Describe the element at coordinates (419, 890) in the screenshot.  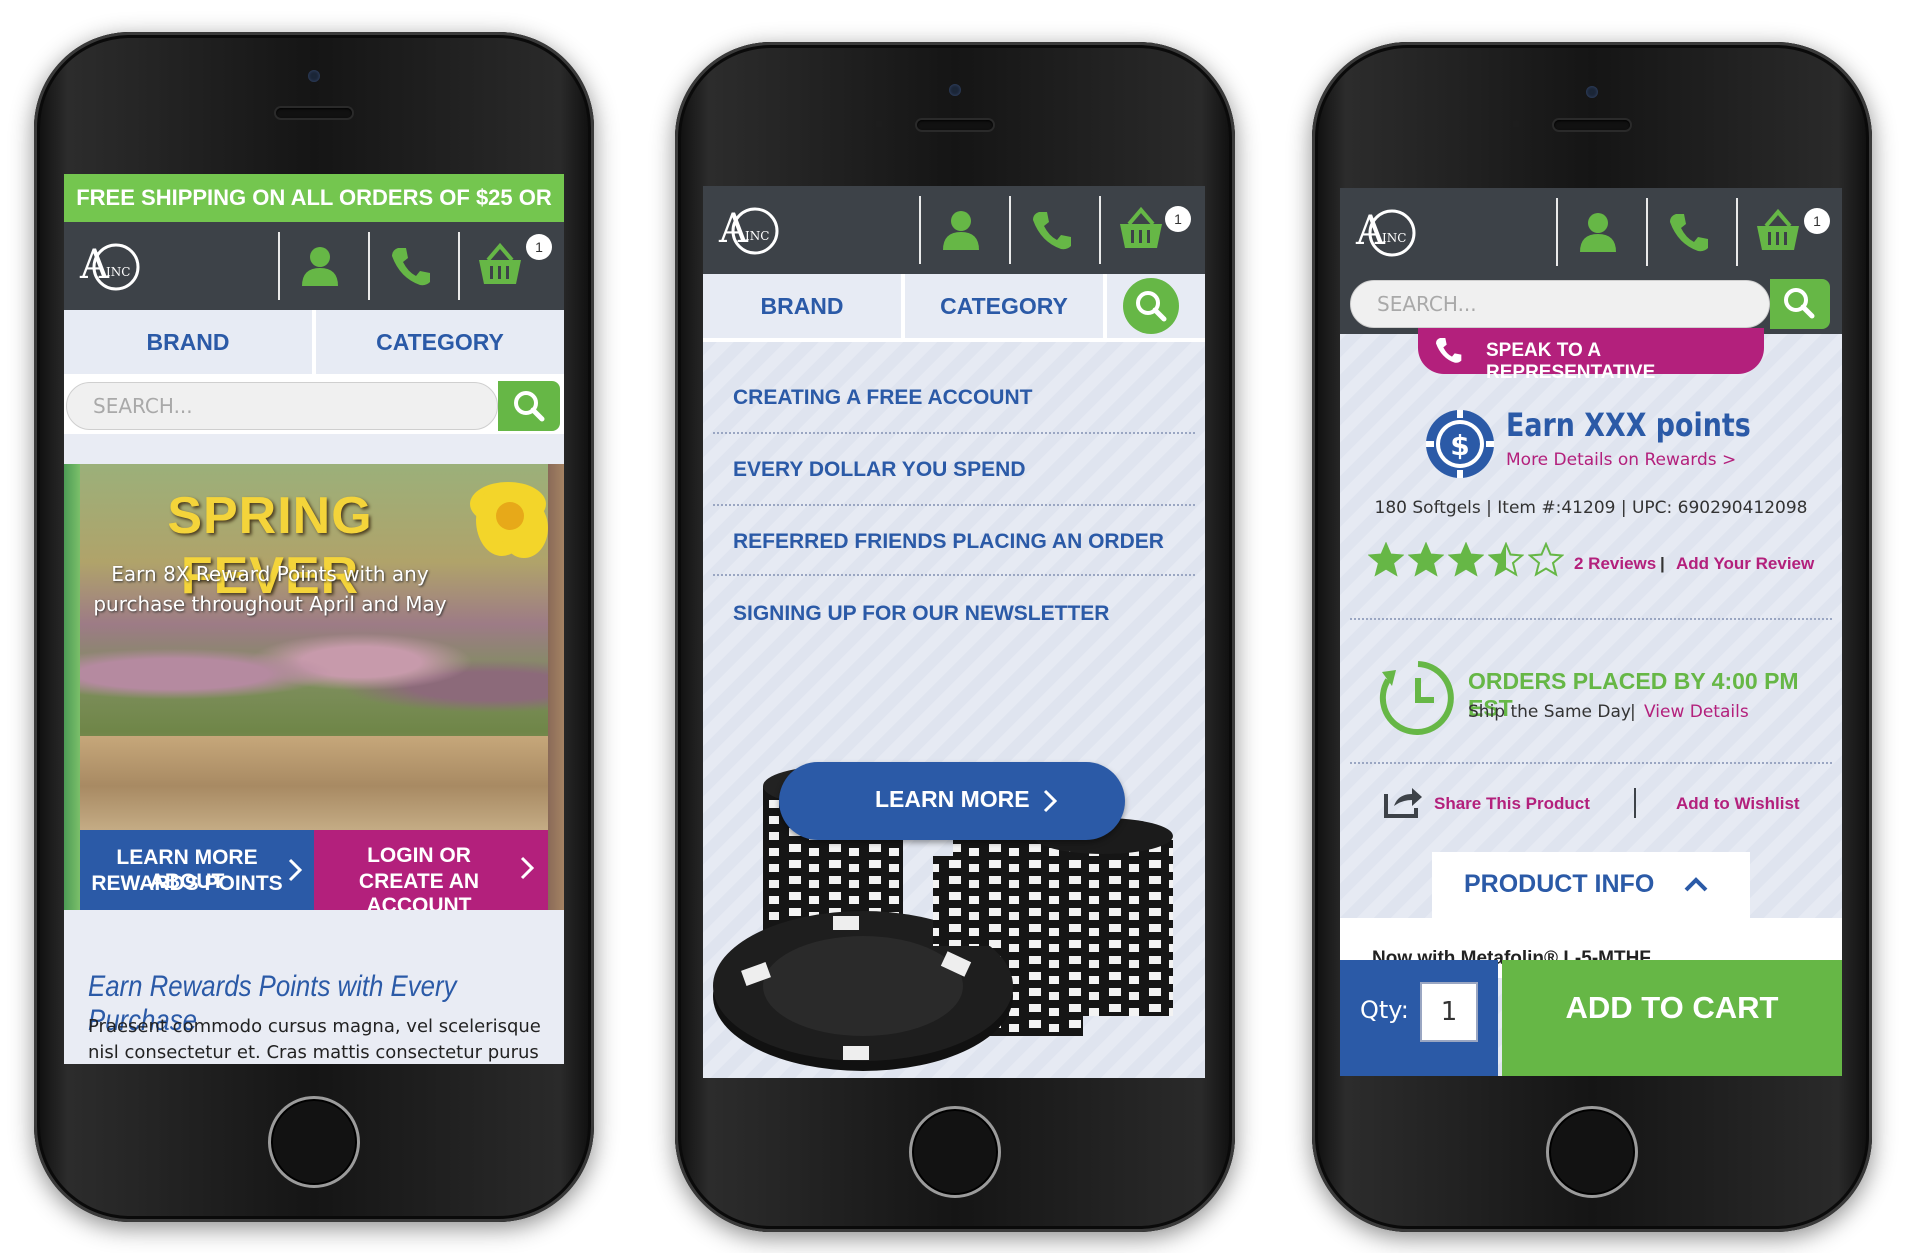
I see `login-label-2: CREATE AN ACCOUNT` at that location.